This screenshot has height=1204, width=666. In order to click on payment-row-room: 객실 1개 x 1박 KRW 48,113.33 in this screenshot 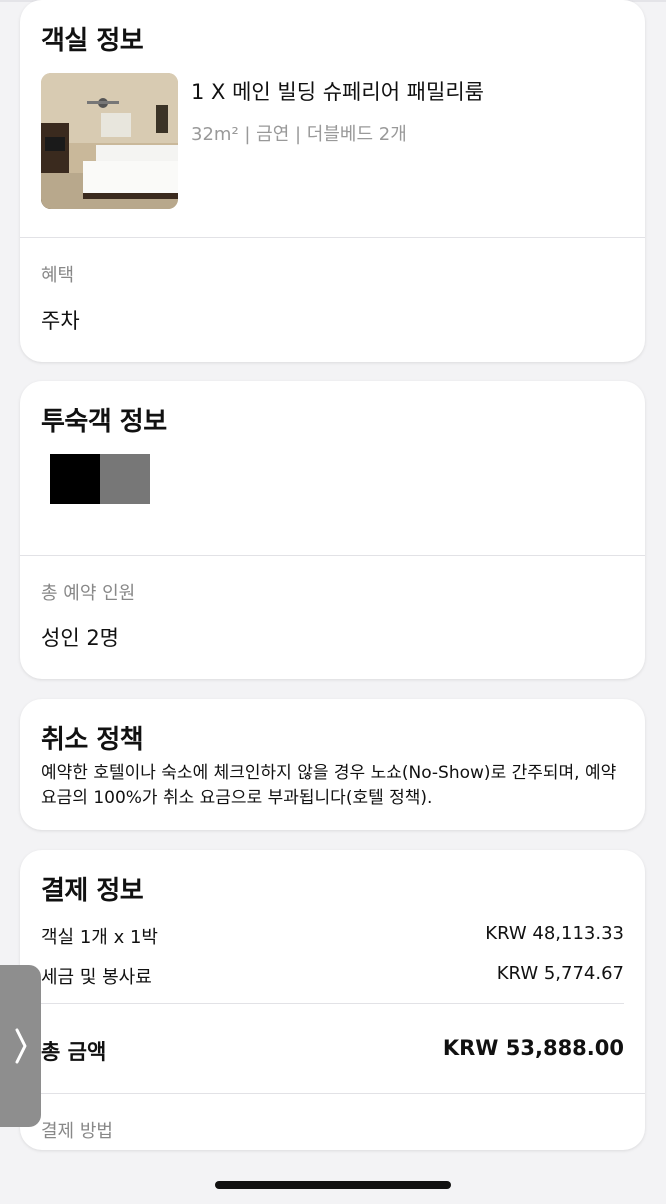, I will do `click(332, 936)`.